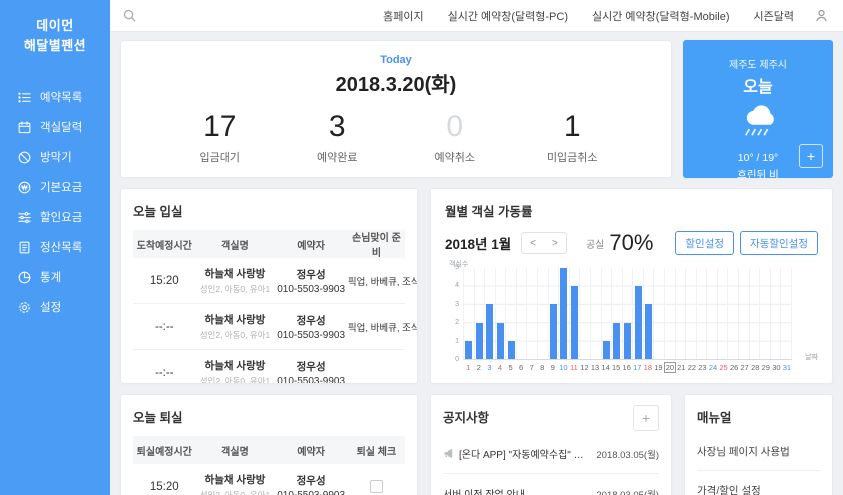 This screenshot has height=495, width=843. I want to click on ledger-icon, so click(24, 247).